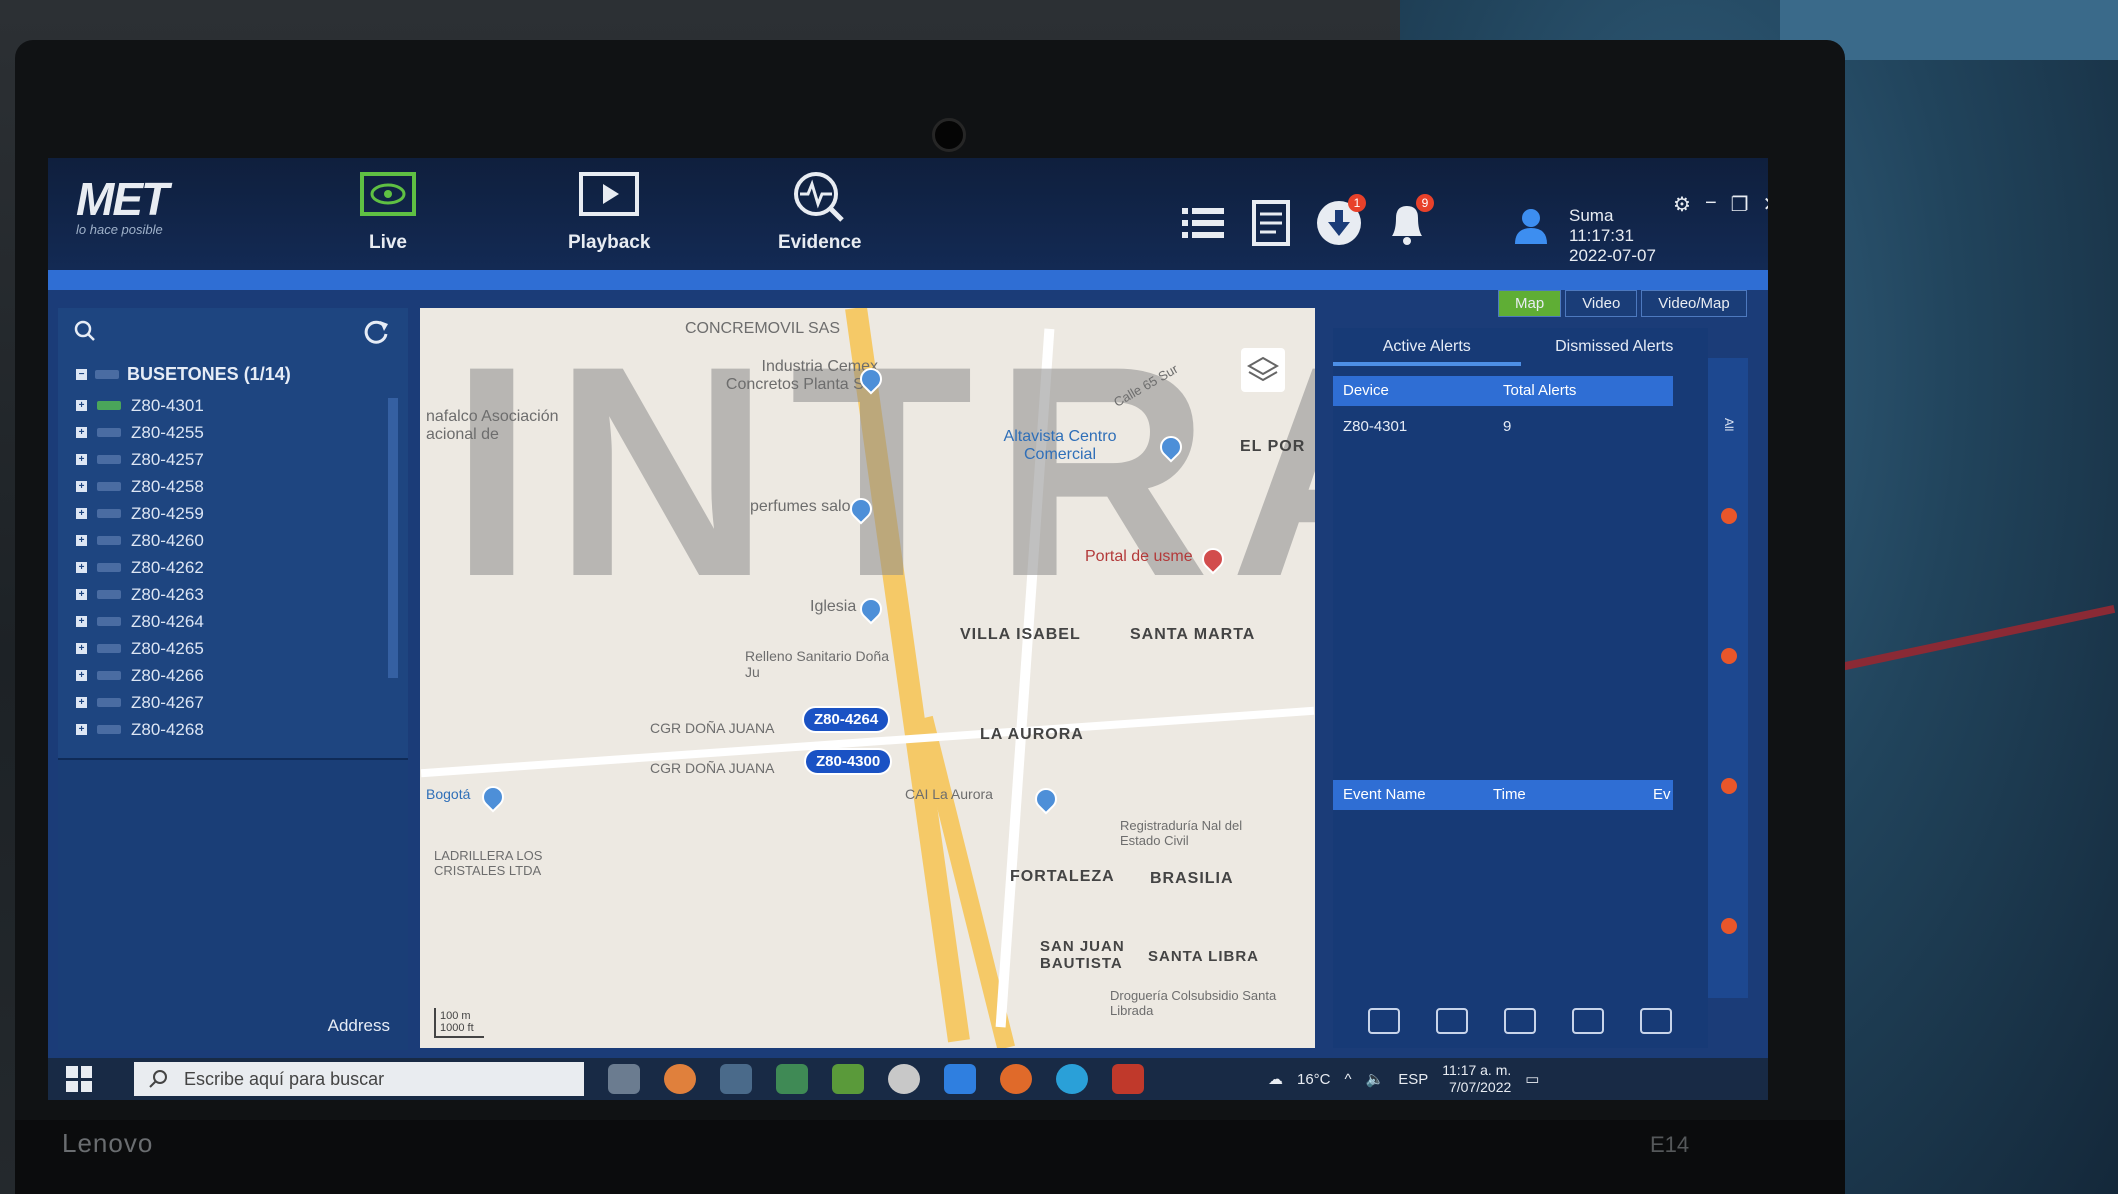 The width and height of the screenshot is (2118, 1194). What do you see at coordinates (1306, 221) in the screenshot?
I see `header-actions: 1 9` at bounding box center [1306, 221].